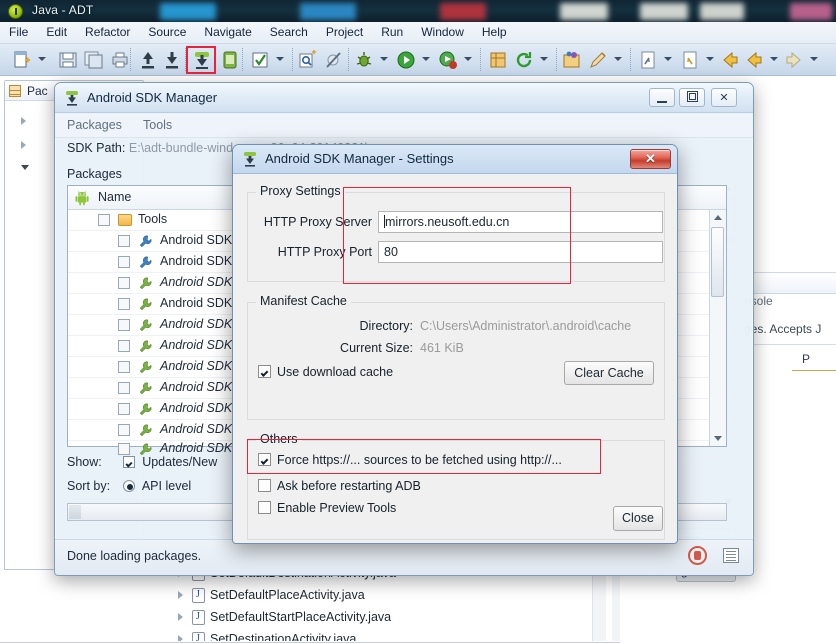 This screenshot has width=836, height=643. Describe the element at coordinates (148, 60) in the screenshot. I see `export-upload-icon` at that location.